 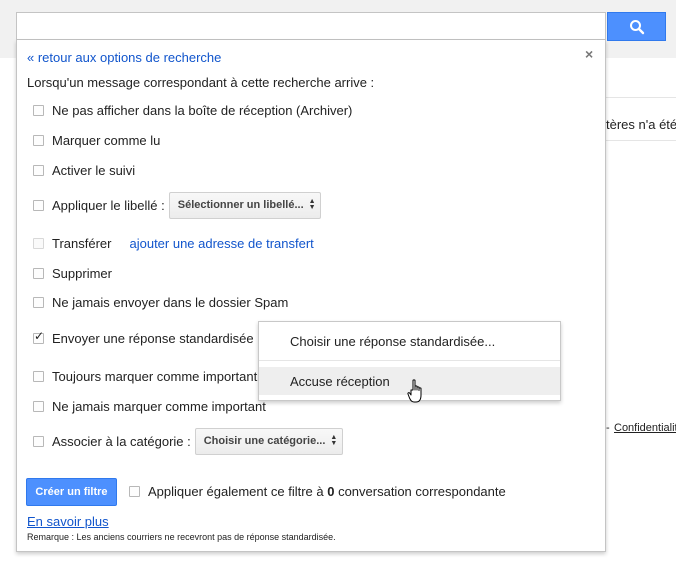 What do you see at coordinates (71, 492) in the screenshot?
I see `create-filter-button: Créer un filtre` at bounding box center [71, 492].